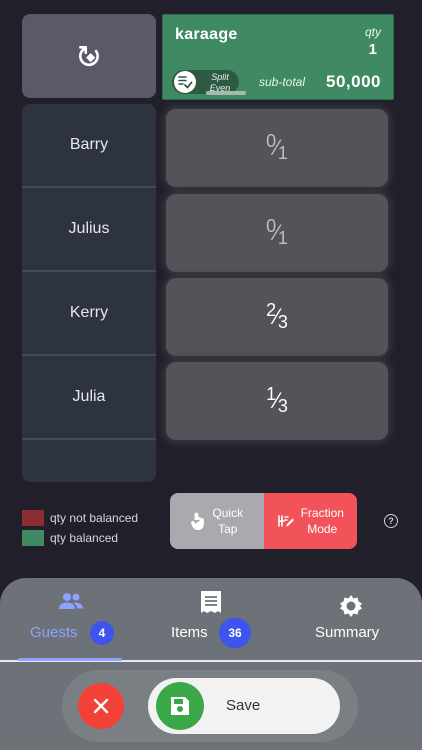 The height and width of the screenshot is (750, 422). What do you see at coordinates (372, 49) in the screenshot?
I see `qty-value: 1` at bounding box center [372, 49].